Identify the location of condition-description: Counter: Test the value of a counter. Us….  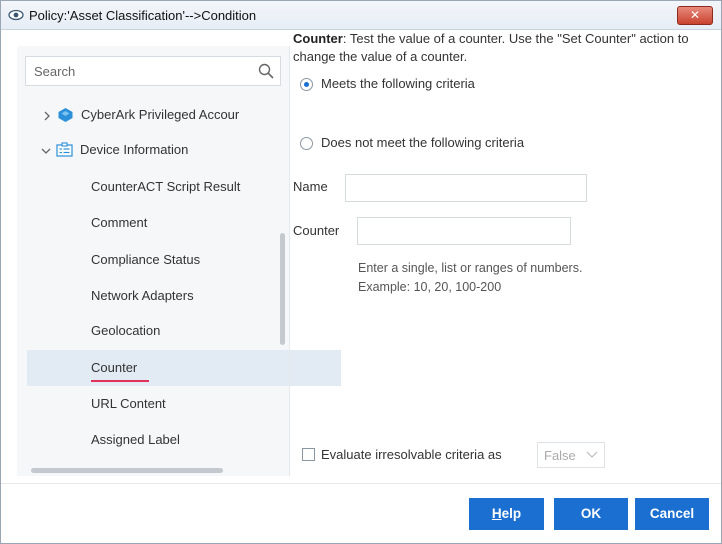
(498, 48).